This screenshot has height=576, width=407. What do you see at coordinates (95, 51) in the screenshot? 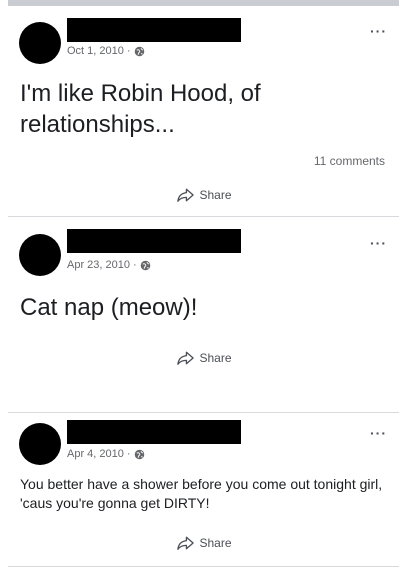
I see `post-date: Oct 1, 2010` at bounding box center [95, 51].